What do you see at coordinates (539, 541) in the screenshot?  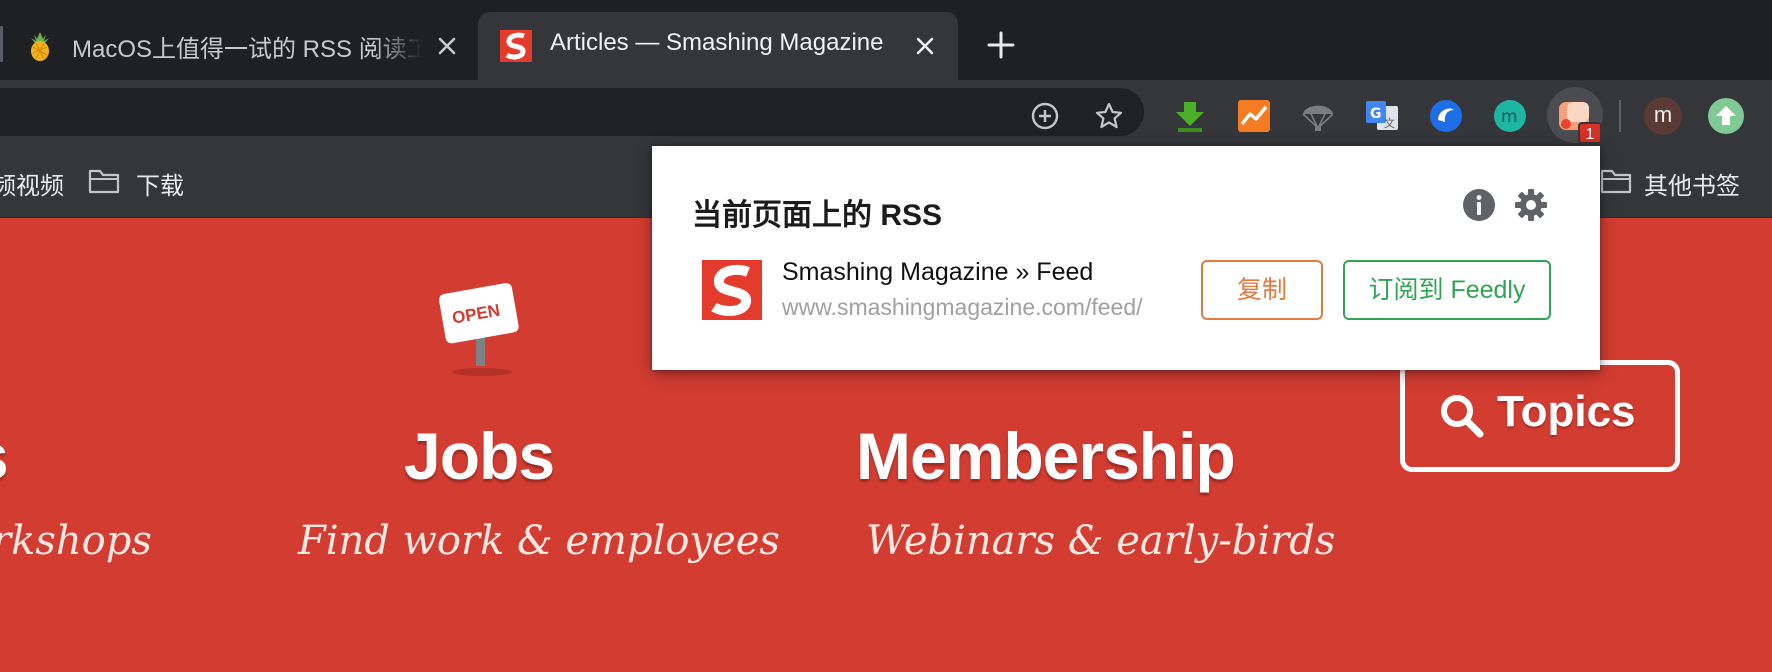 I see `nav-sub-jobs: Find work & employees` at bounding box center [539, 541].